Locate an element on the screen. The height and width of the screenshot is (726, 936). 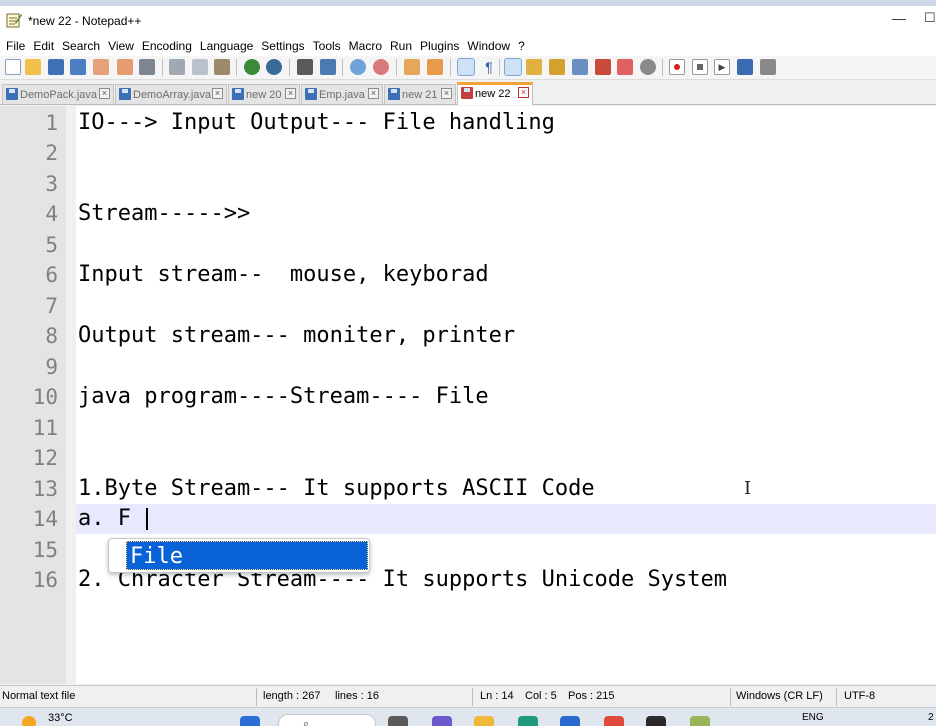
menu-language: Language is located at coordinates (226, 46).